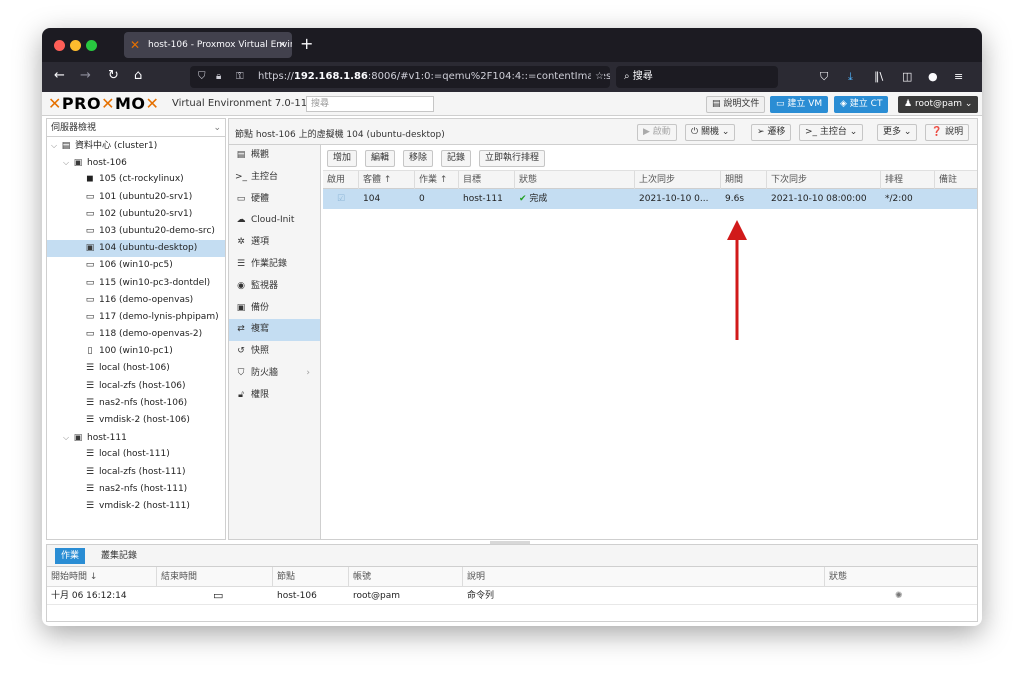 This screenshot has height=682, width=1024. Describe the element at coordinates (136, 334) in the screenshot. I see `tree-item: ▭ 118 (demo-openvas-2)` at that location.